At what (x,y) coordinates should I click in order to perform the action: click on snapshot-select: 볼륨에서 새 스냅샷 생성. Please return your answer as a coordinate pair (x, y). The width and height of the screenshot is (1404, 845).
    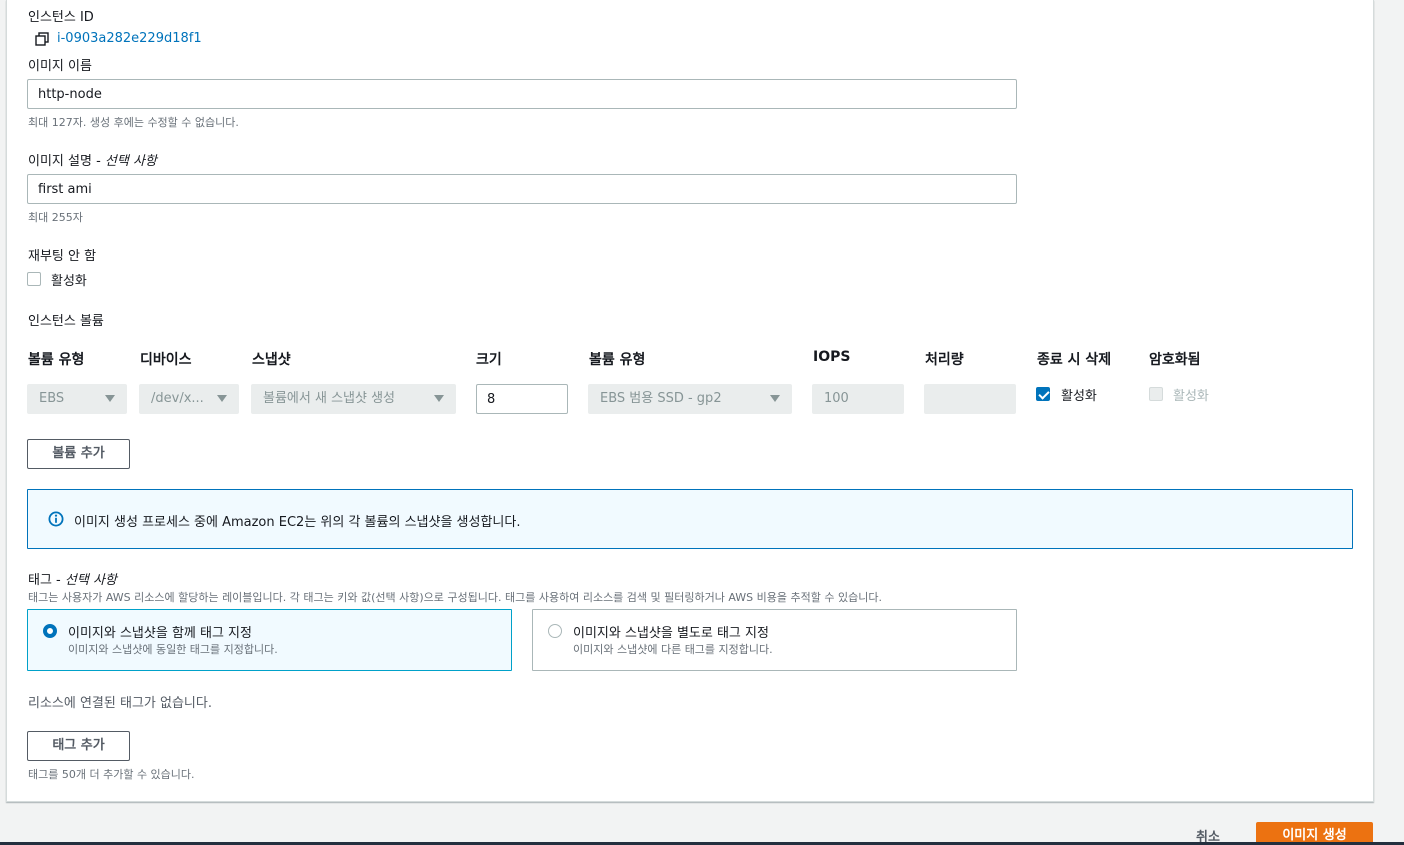
    Looking at the image, I should click on (353, 399).